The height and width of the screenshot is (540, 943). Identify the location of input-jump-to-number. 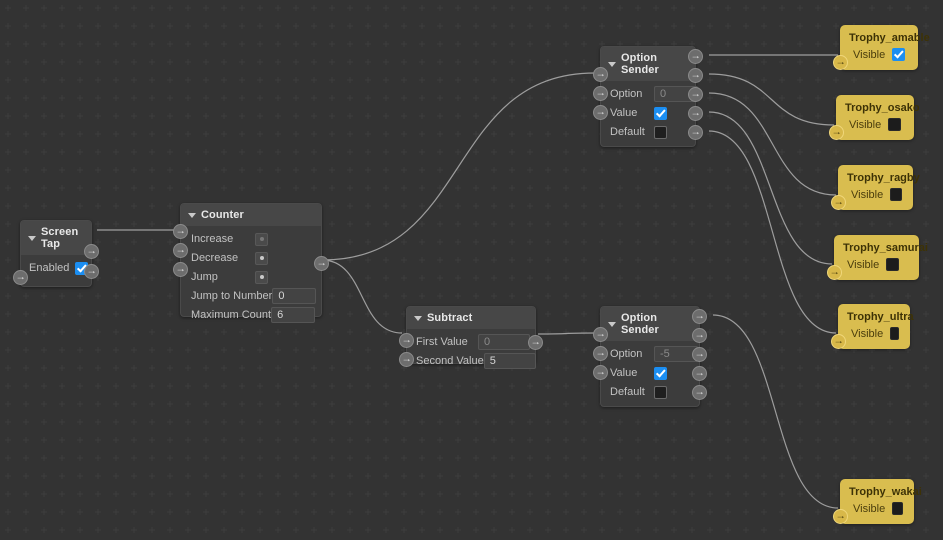
(294, 296).